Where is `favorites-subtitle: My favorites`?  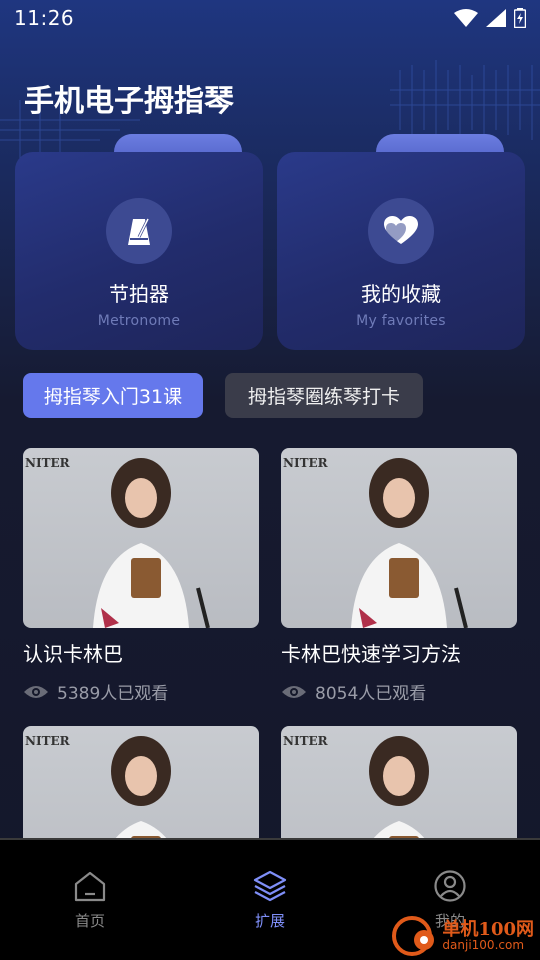 favorites-subtitle: My favorites is located at coordinates (401, 321).